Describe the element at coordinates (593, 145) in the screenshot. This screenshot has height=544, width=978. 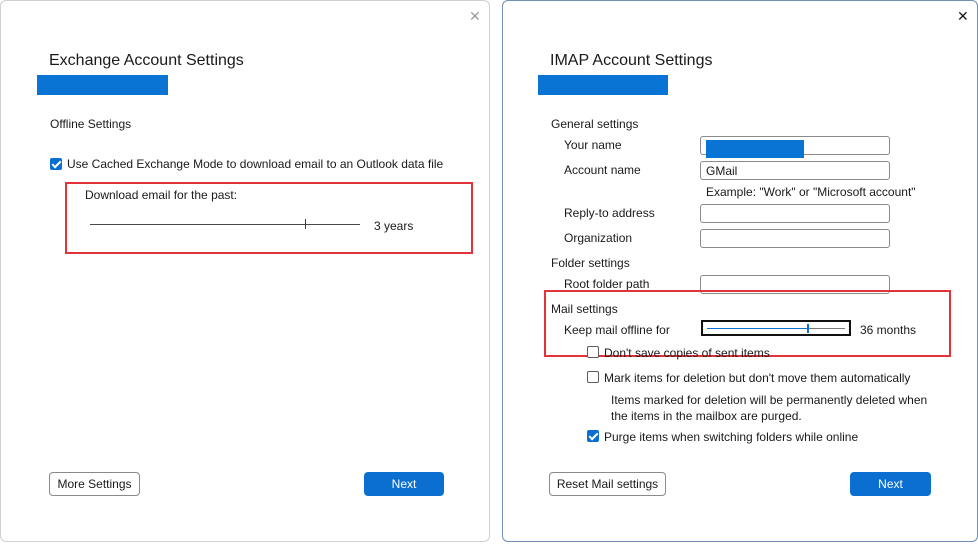
I see `your-name-label: Your name` at that location.